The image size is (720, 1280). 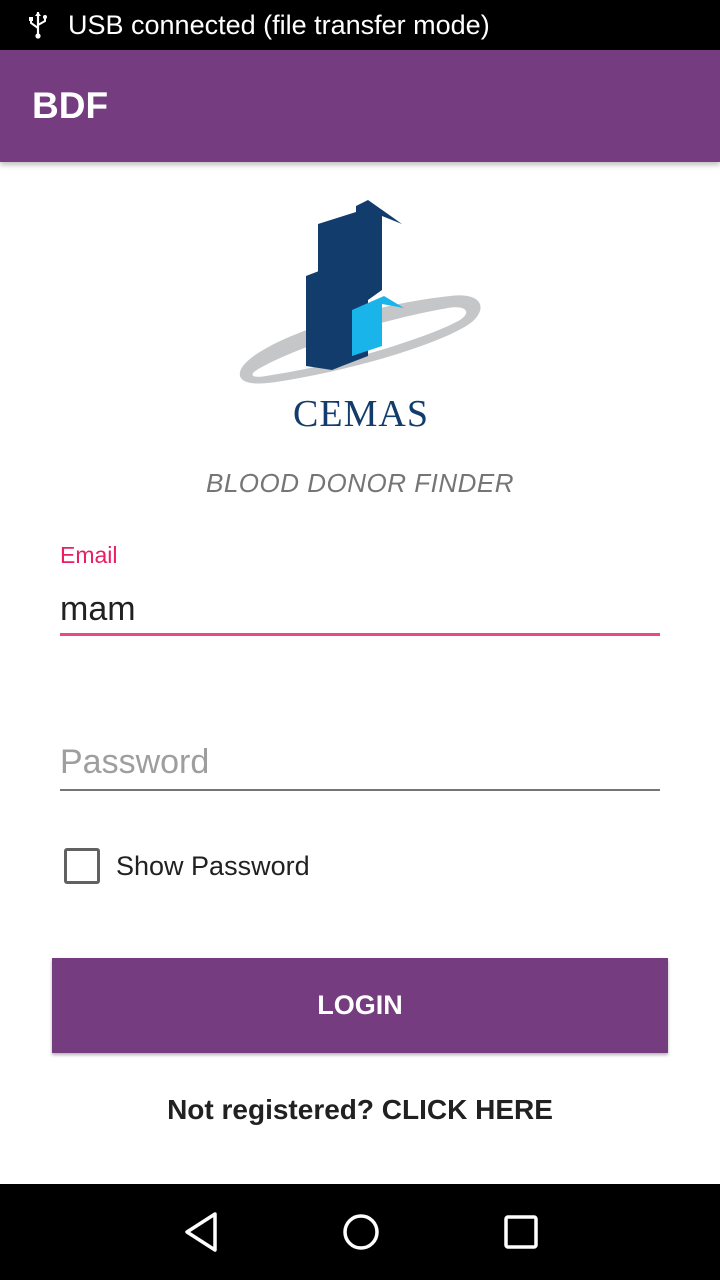 What do you see at coordinates (279, 24) in the screenshot?
I see `status-text: USB connected (file transfer mode)` at bounding box center [279, 24].